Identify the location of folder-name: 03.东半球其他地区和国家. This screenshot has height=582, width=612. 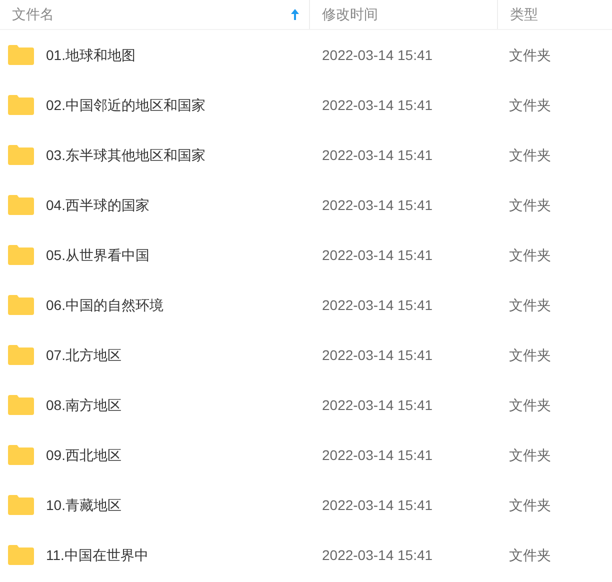
(126, 155).